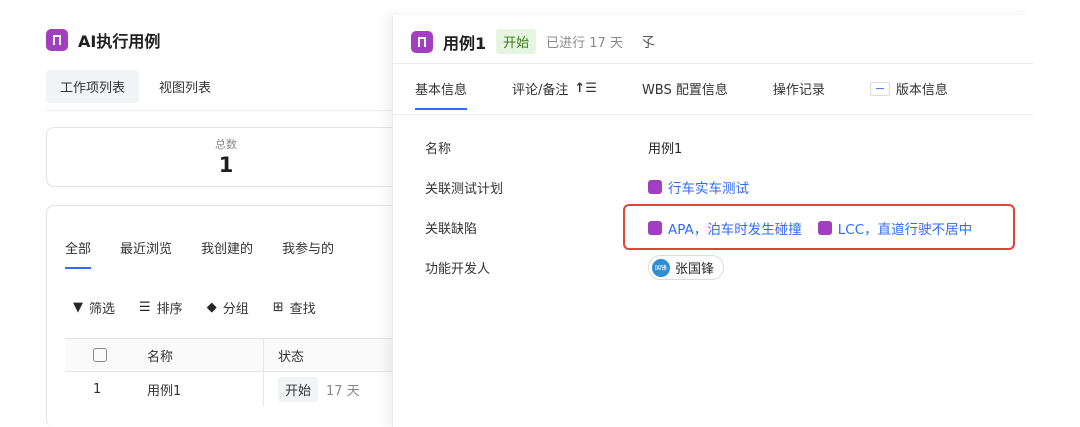 The image size is (1080, 427). Describe the element at coordinates (585, 88) in the screenshot. I see `sort-order-icon: ↑☰` at that location.